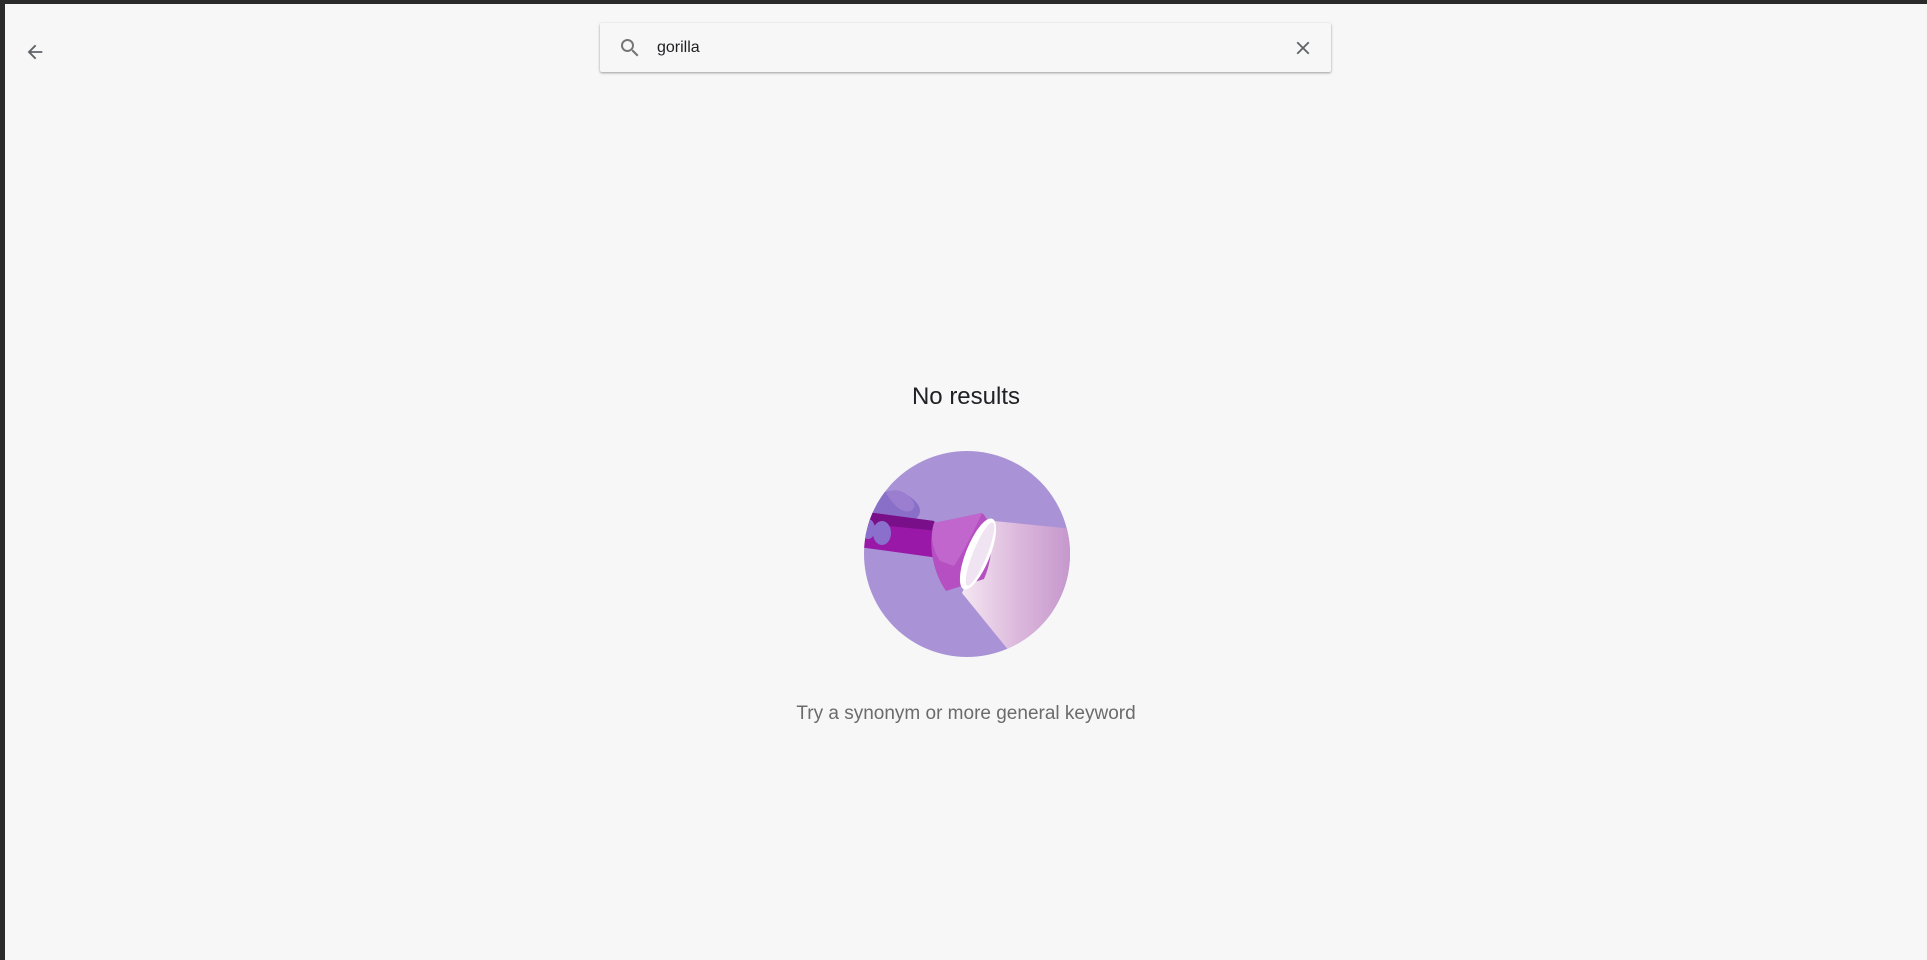 This screenshot has width=1927, height=960. I want to click on search-icon, so click(630, 48).